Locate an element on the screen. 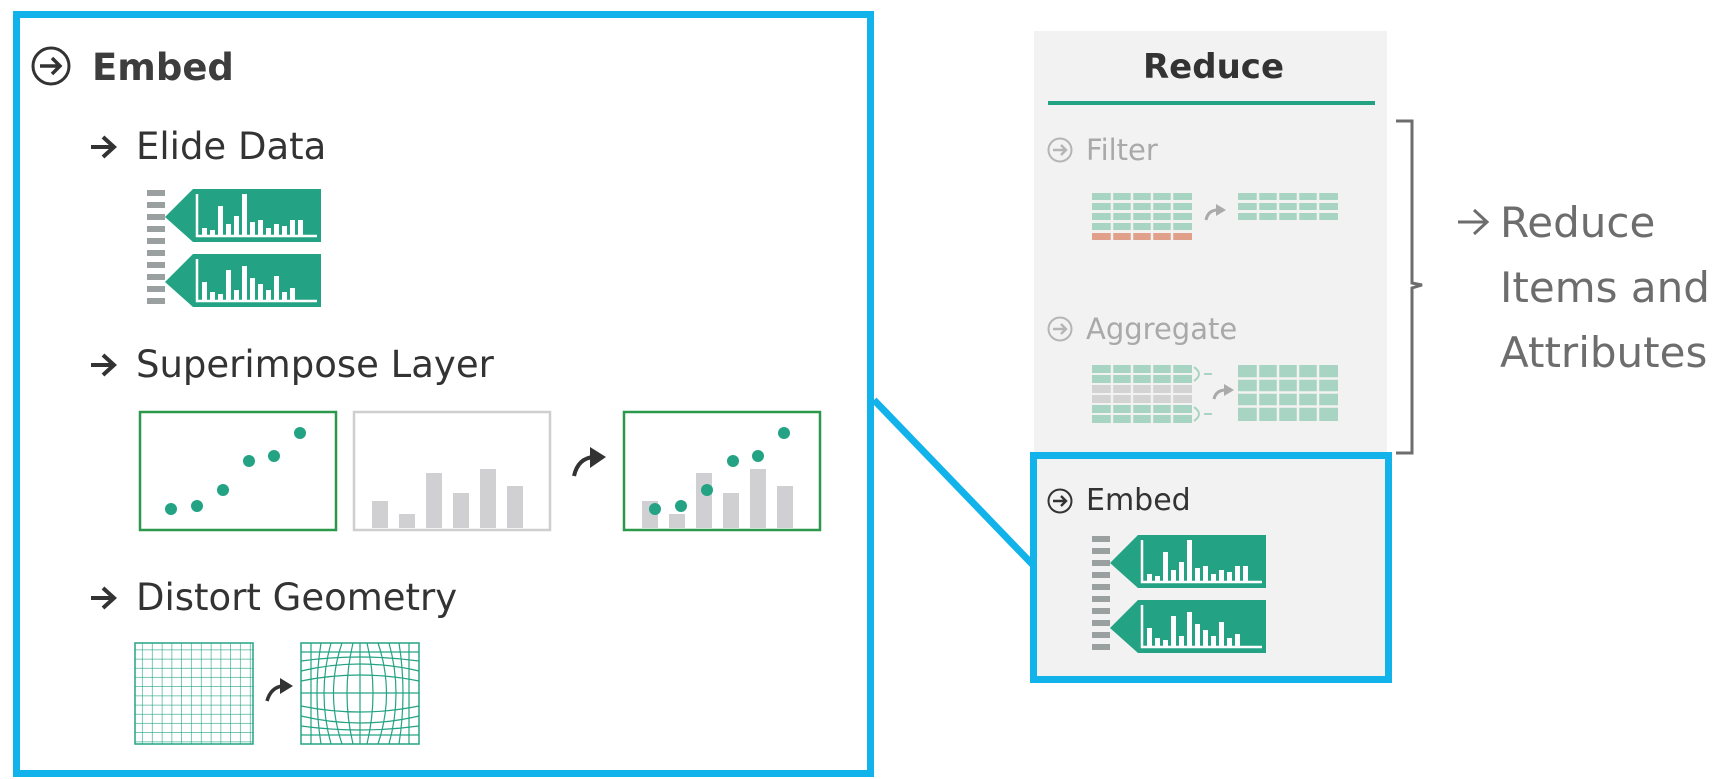  elide-data-title: Elide Data is located at coordinates (231, 146).